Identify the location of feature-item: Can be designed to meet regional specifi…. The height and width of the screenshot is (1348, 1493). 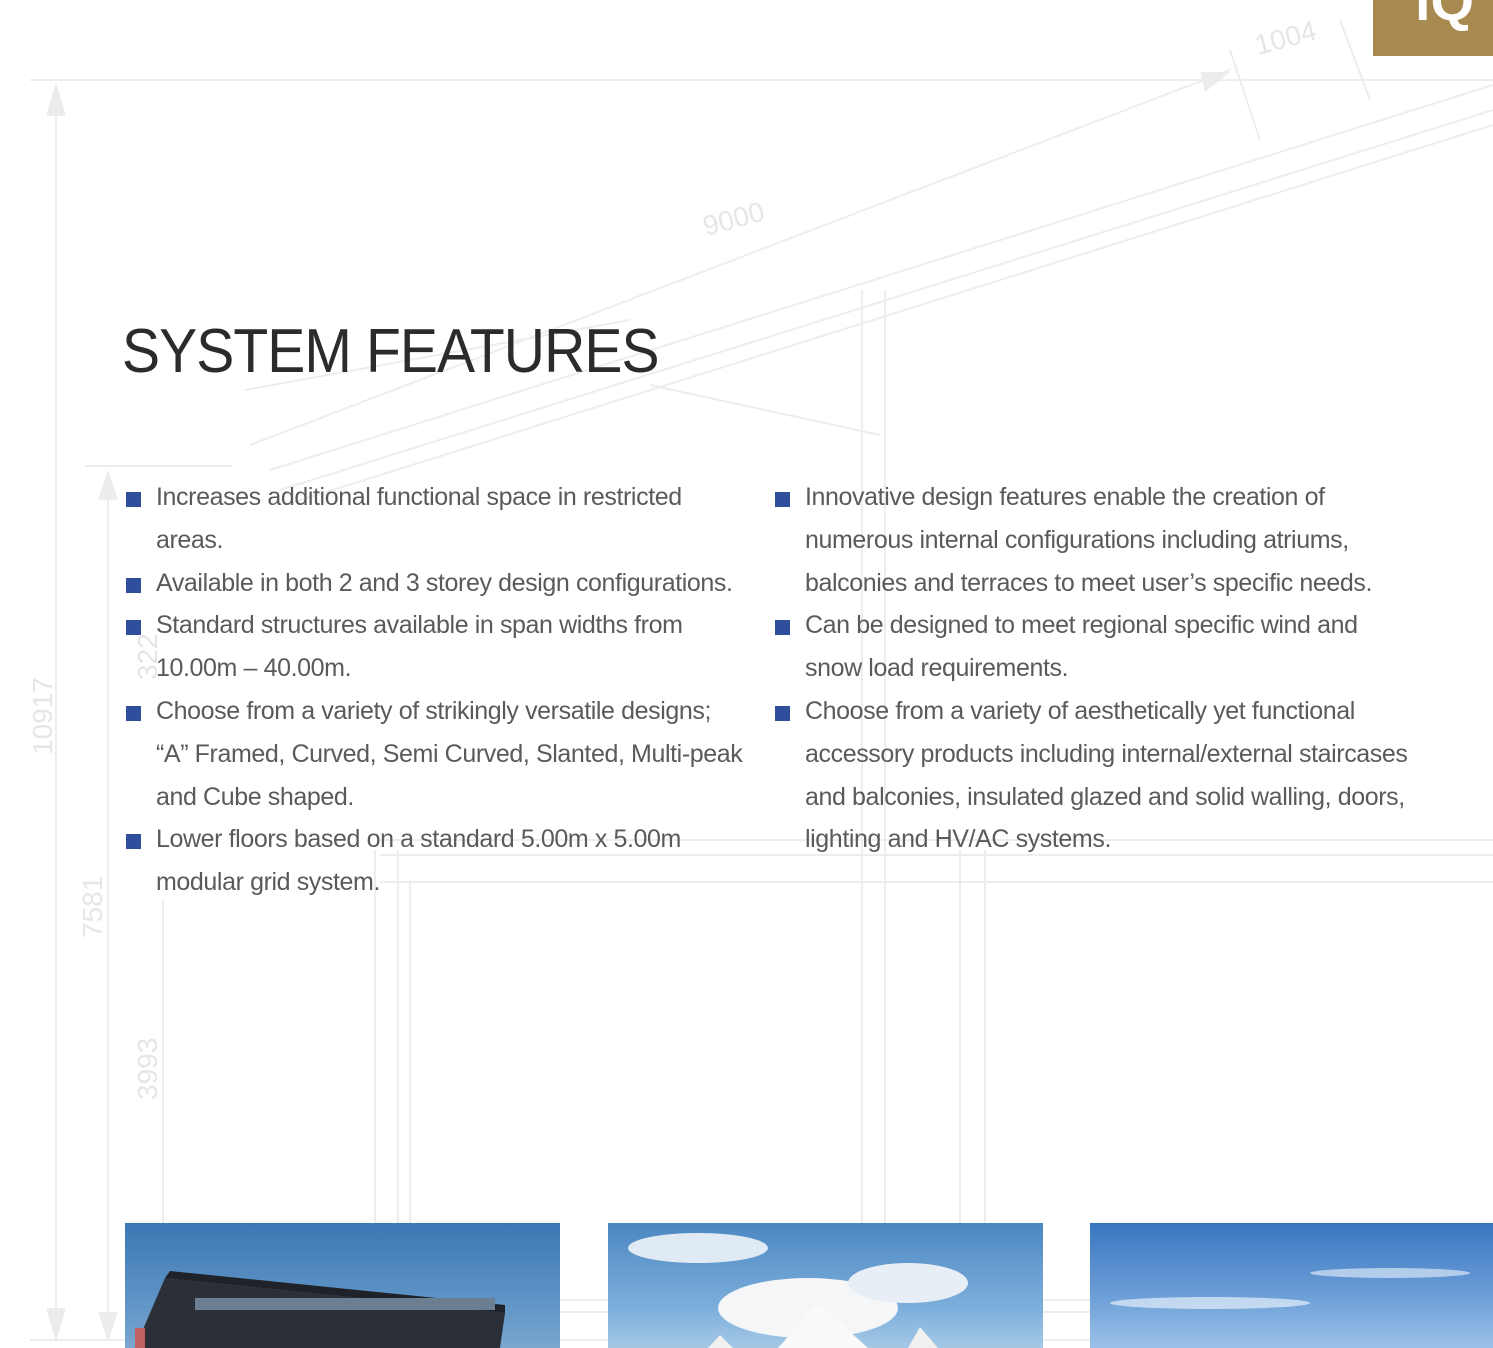
(1095, 647).